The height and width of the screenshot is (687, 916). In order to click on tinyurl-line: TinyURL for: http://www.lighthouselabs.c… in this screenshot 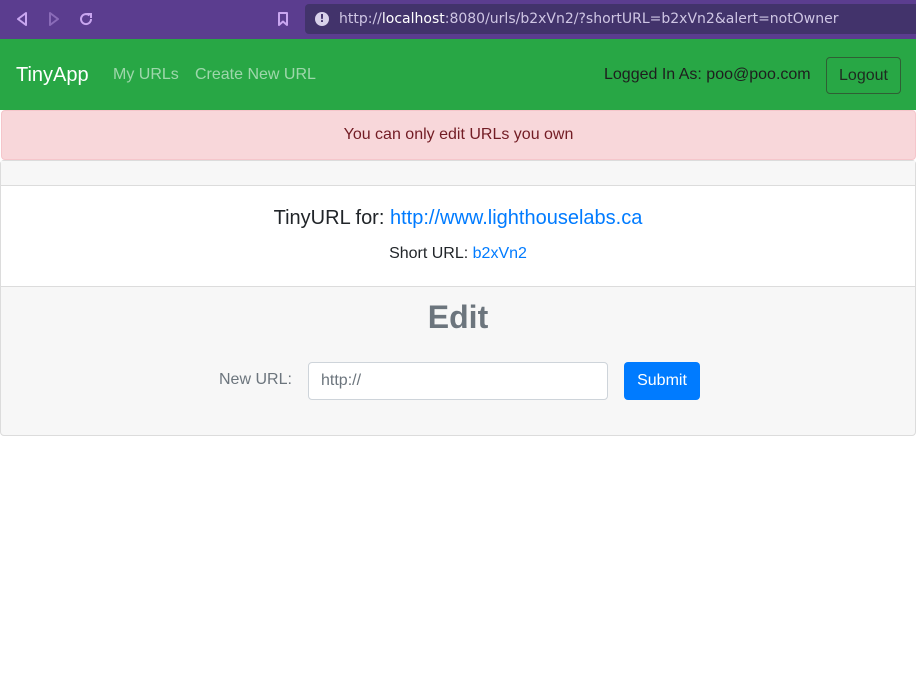, I will do `click(458, 218)`.